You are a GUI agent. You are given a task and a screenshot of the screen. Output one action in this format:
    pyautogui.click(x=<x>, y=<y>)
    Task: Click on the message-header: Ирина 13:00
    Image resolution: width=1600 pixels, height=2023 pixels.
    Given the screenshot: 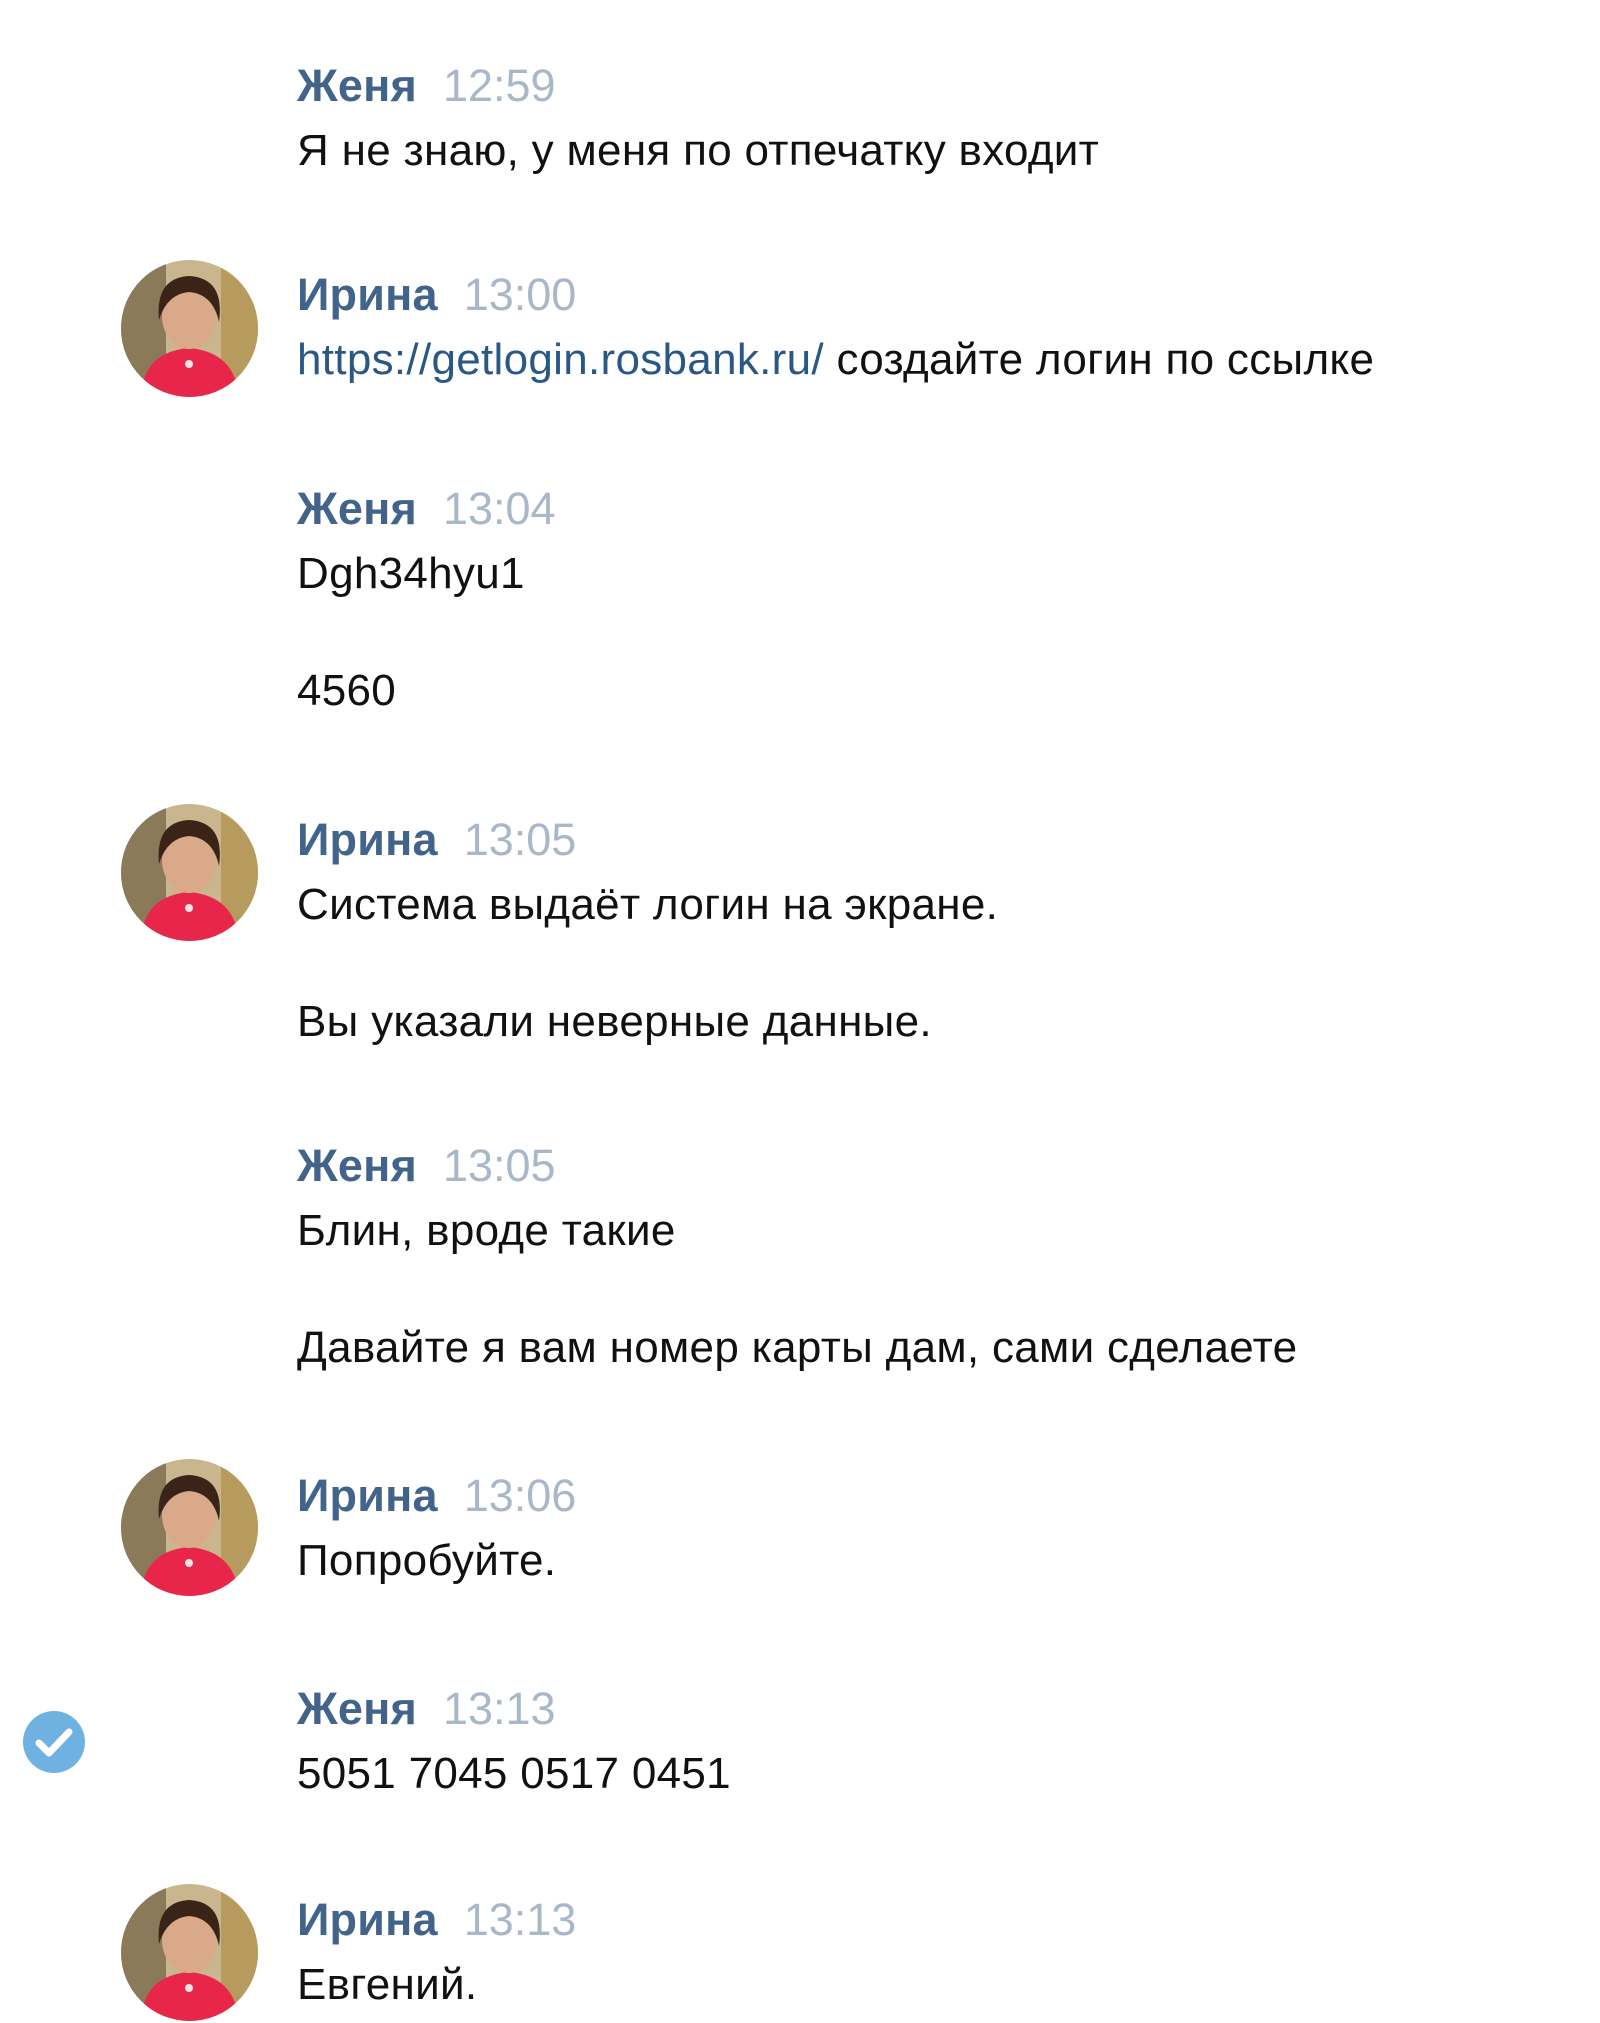 What is the action you would take?
    pyautogui.click(x=436, y=295)
    